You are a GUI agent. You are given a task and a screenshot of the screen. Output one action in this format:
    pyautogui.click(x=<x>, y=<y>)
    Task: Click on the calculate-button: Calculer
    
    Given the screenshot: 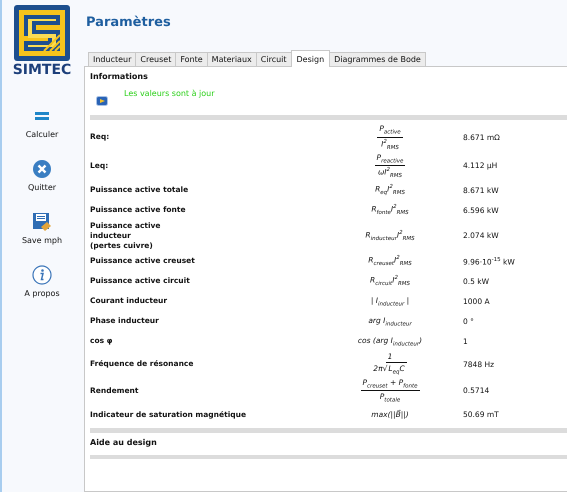 What is the action you would take?
    pyautogui.click(x=42, y=122)
    